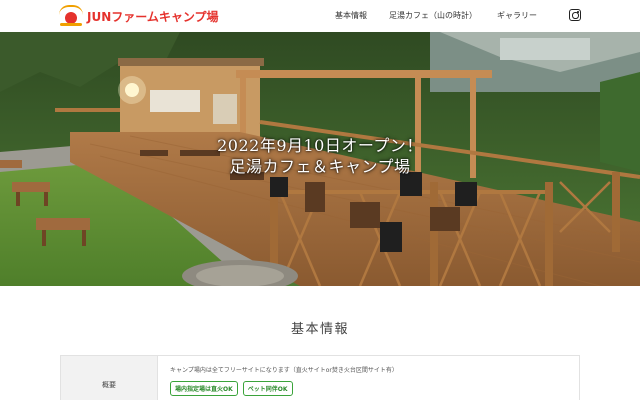 The height and width of the screenshot is (400, 640). What do you see at coordinates (575, 15) in the screenshot?
I see `instagram-icon` at bounding box center [575, 15].